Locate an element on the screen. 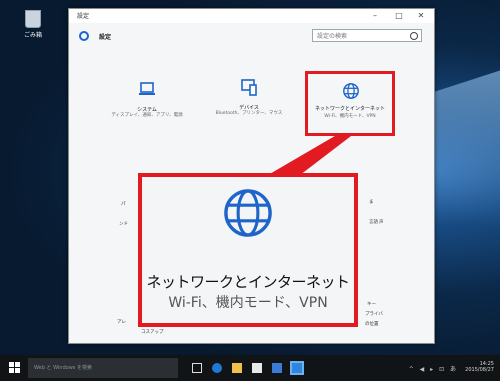 This screenshot has height=381, width=500. start-button is located at coordinates (15, 368).